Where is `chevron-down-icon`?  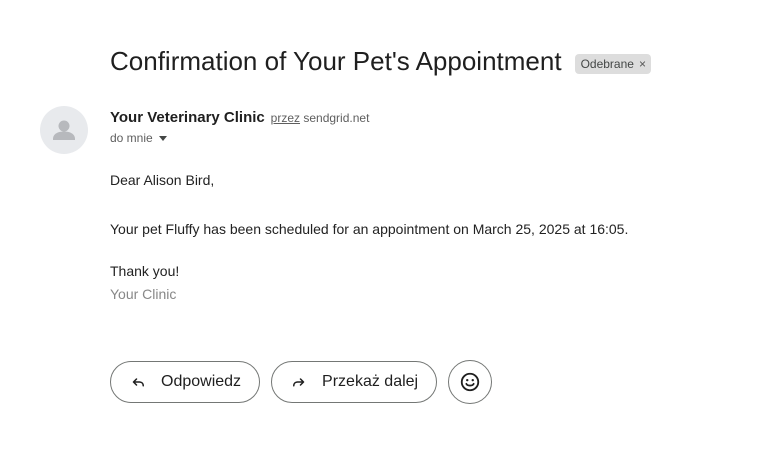
chevron-down-icon is located at coordinates (162, 138).